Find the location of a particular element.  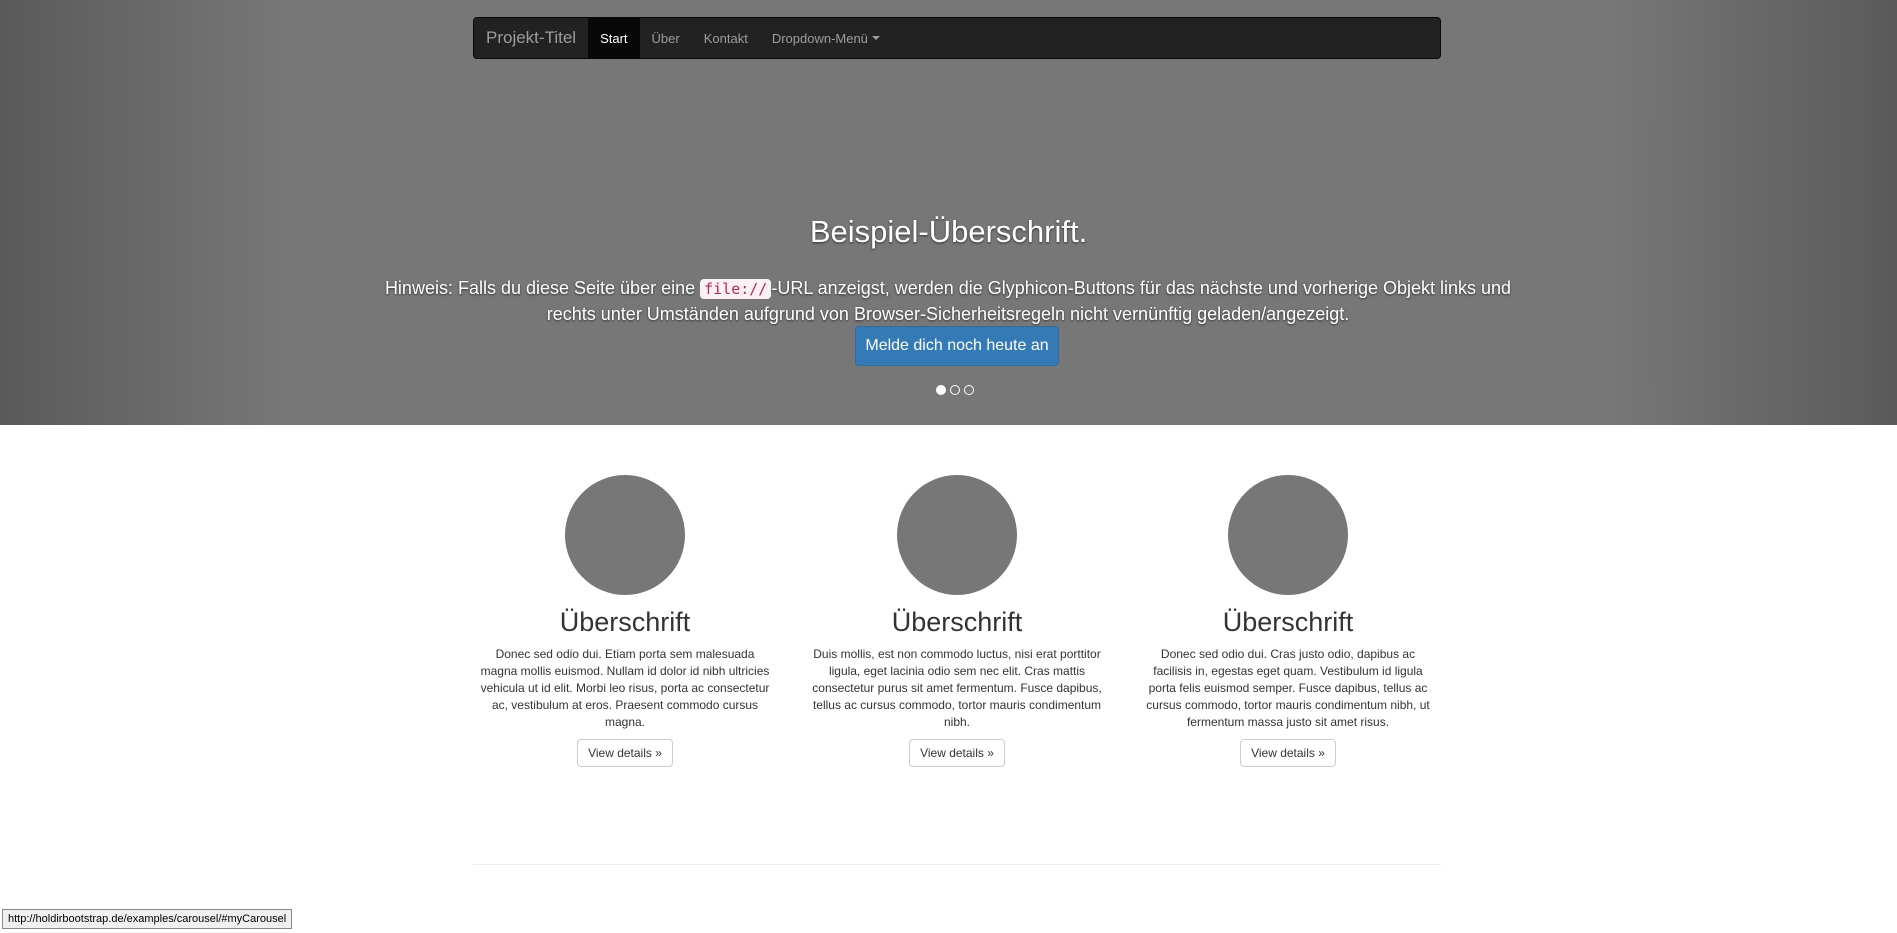

nav-item-dropdown: Dropdown-Menü is located at coordinates (826, 38).